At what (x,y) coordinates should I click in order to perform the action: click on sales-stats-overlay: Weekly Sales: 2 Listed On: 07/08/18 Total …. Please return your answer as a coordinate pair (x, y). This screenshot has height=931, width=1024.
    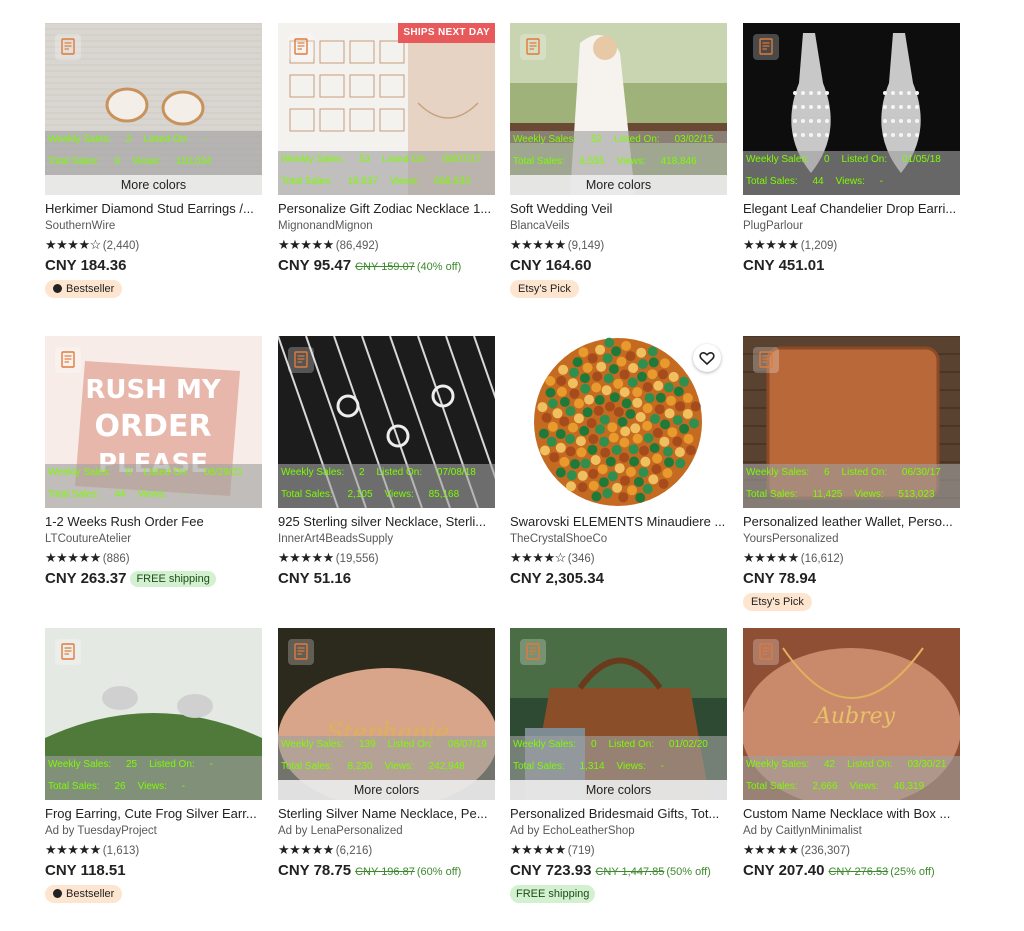
    Looking at the image, I should click on (386, 486).